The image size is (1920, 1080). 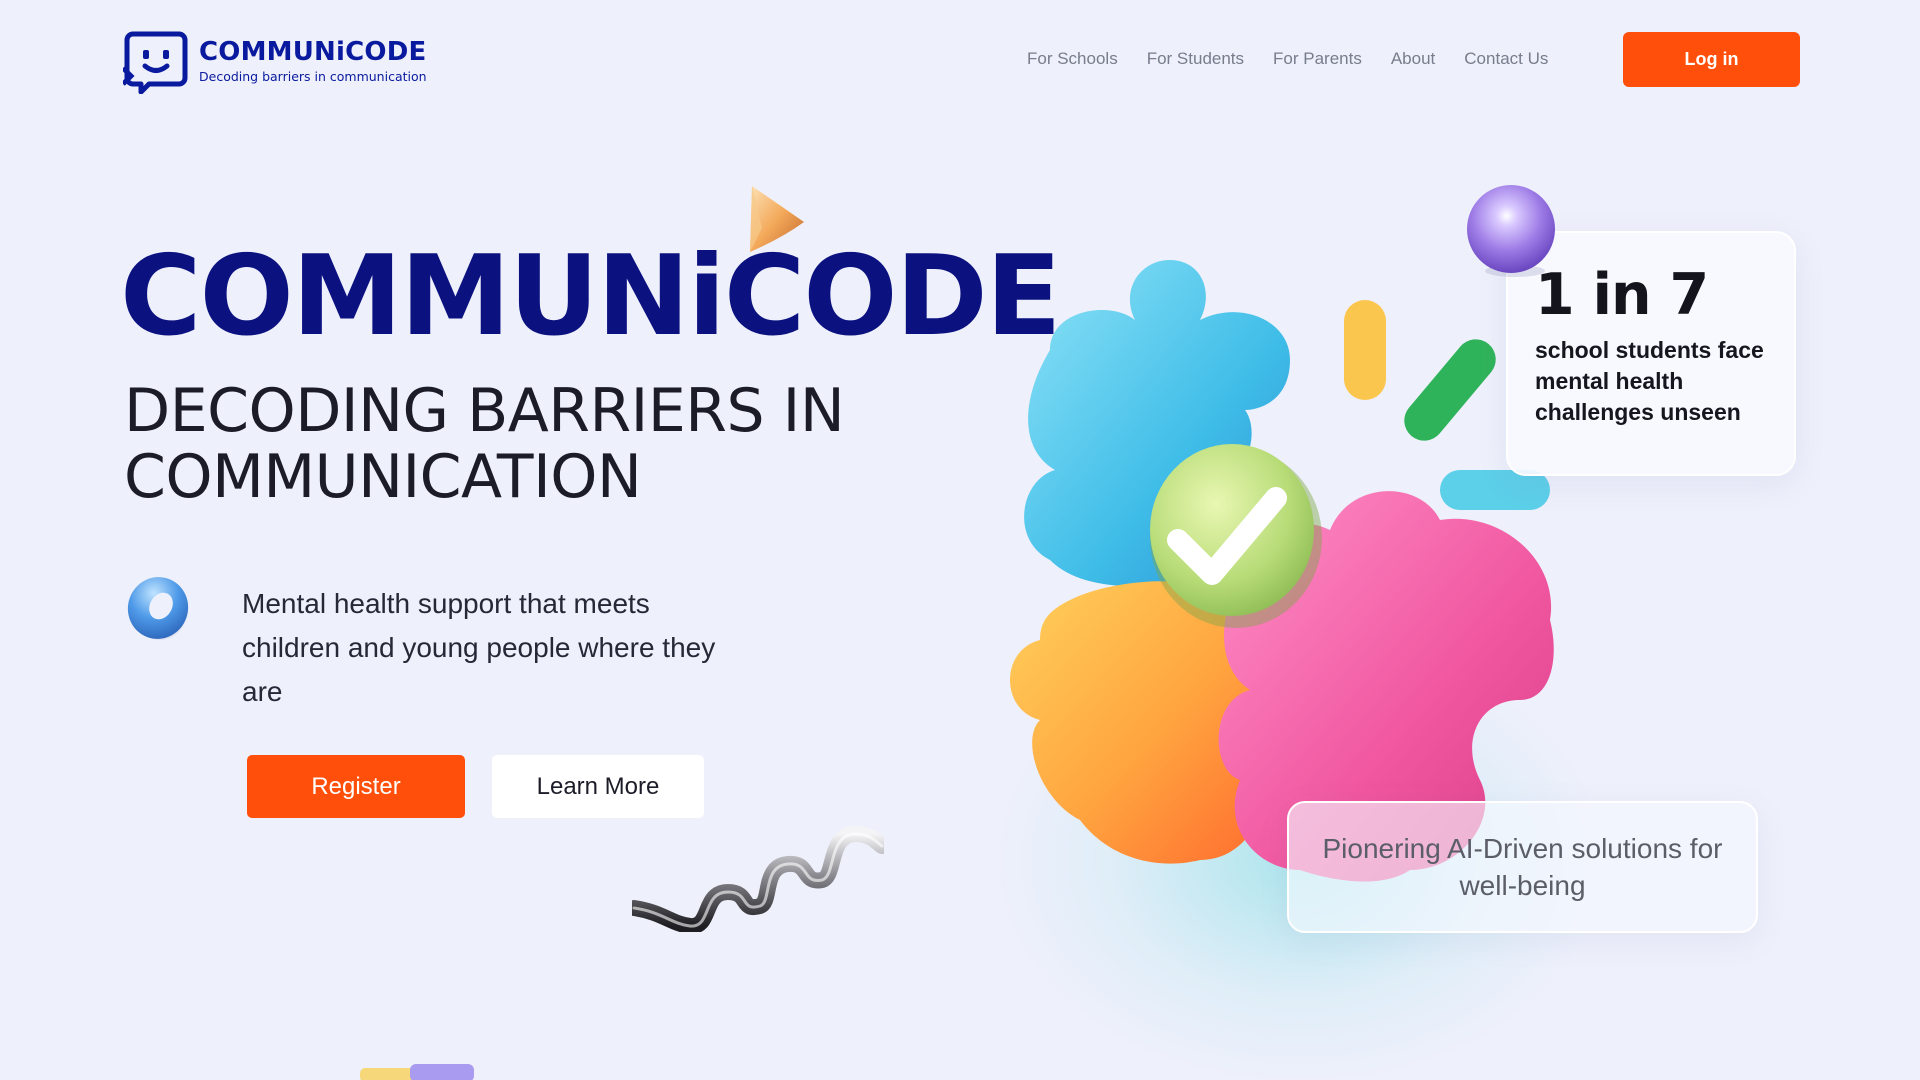 I want to click on nav-for-students: For Students, so click(x=1195, y=59).